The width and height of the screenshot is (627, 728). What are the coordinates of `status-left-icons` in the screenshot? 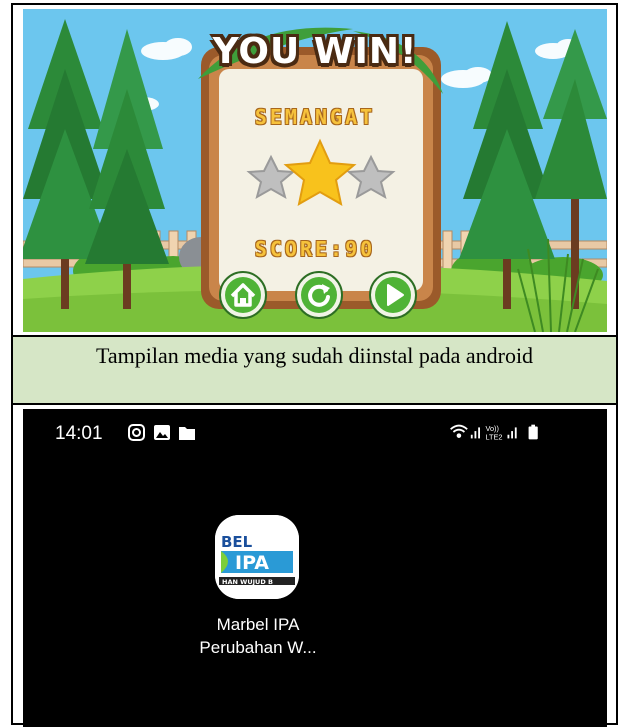 It's located at (161, 432).